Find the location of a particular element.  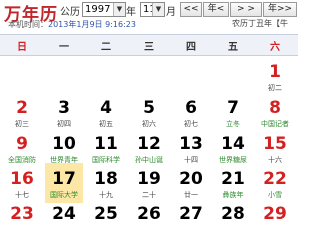

day-number: 22 is located at coordinates (275, 179).